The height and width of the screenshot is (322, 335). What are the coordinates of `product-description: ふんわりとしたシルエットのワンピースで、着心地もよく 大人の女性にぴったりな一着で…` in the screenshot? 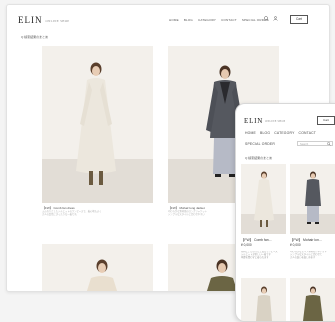 It's located at (72, 213).